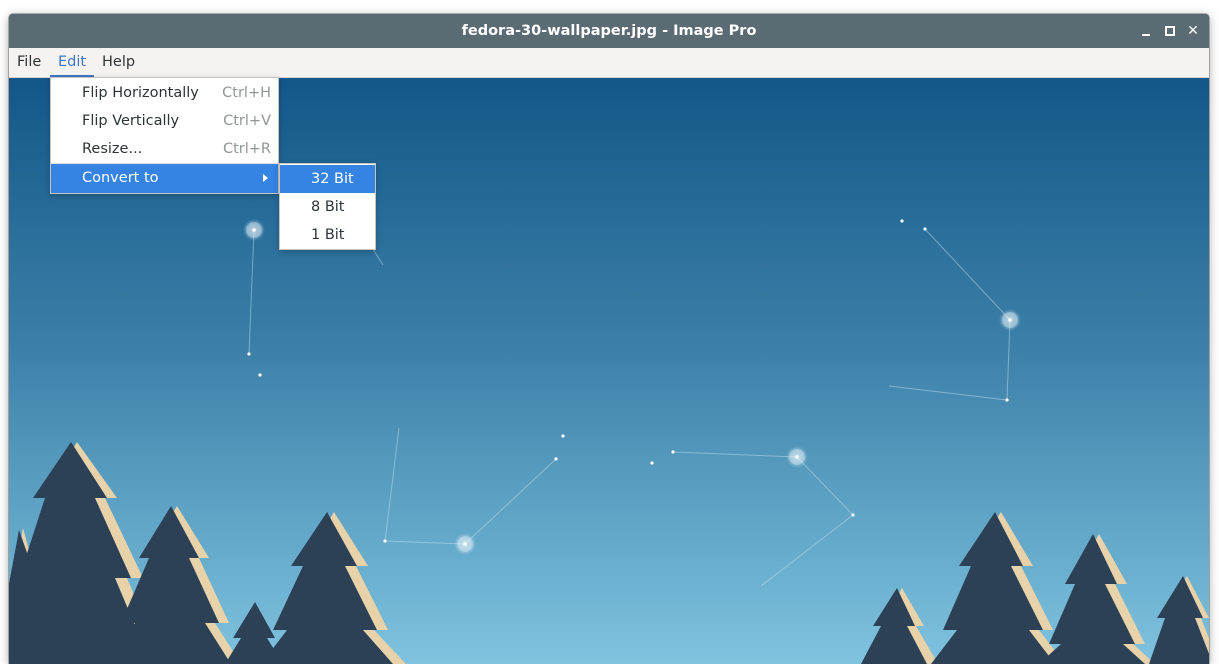  What do you see at coordinates (131, 121) in the screenshot?
I see `menu-item-label: Flip Vertically` at bounding box center [131, 121].